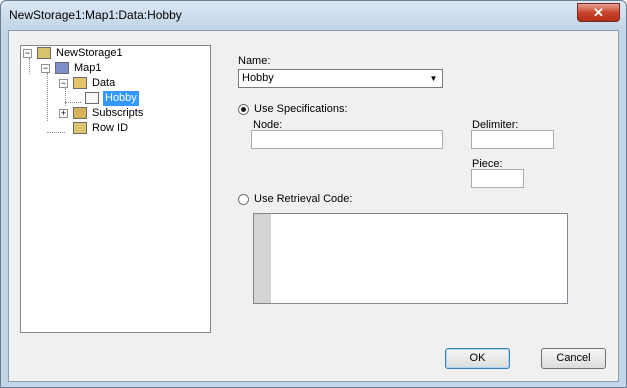 The height and width of the screenshot is (388, 627). What do you see at coordinates (95, 15) in the screenshot?
I see `window-title: NewStorage1:Map1:Data:Hobby` at bounding box center [95, 15].